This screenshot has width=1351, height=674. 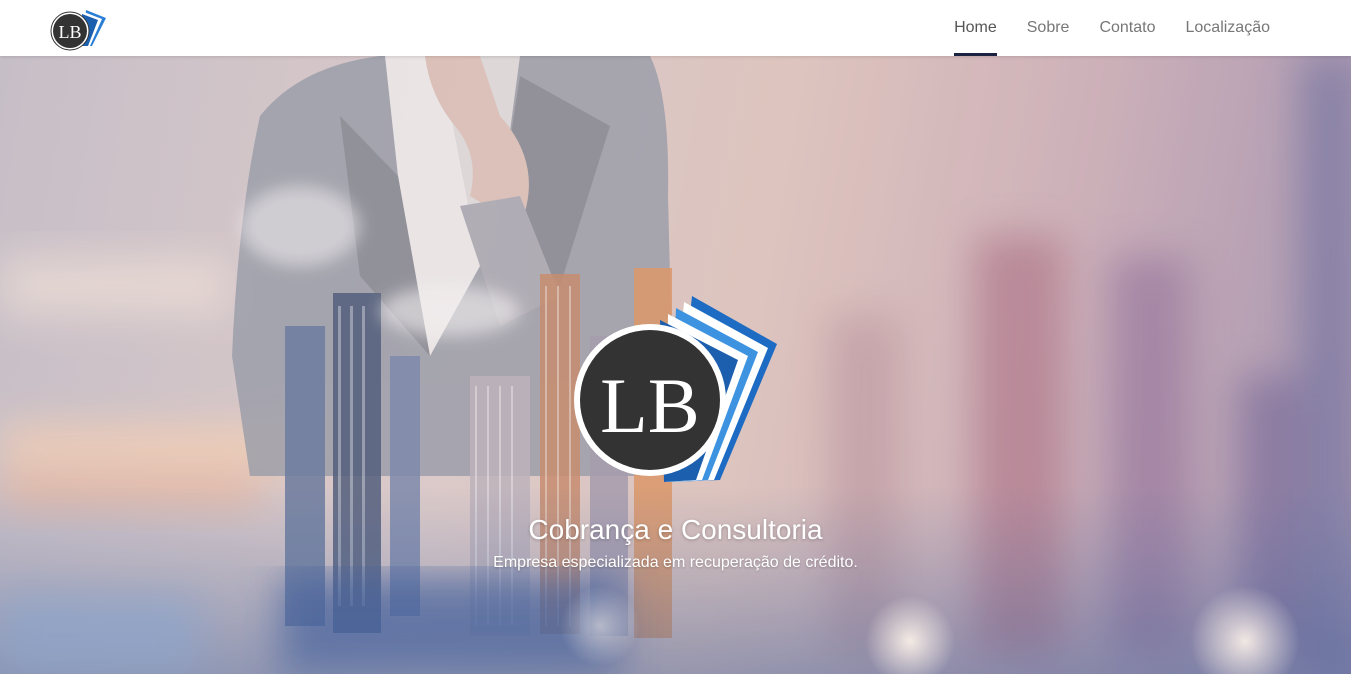 What do you see at coordinates (1048, 28) in the screenshot?
I see `nav-item-sobre: Sobre` at bounding box center [1048, 28].